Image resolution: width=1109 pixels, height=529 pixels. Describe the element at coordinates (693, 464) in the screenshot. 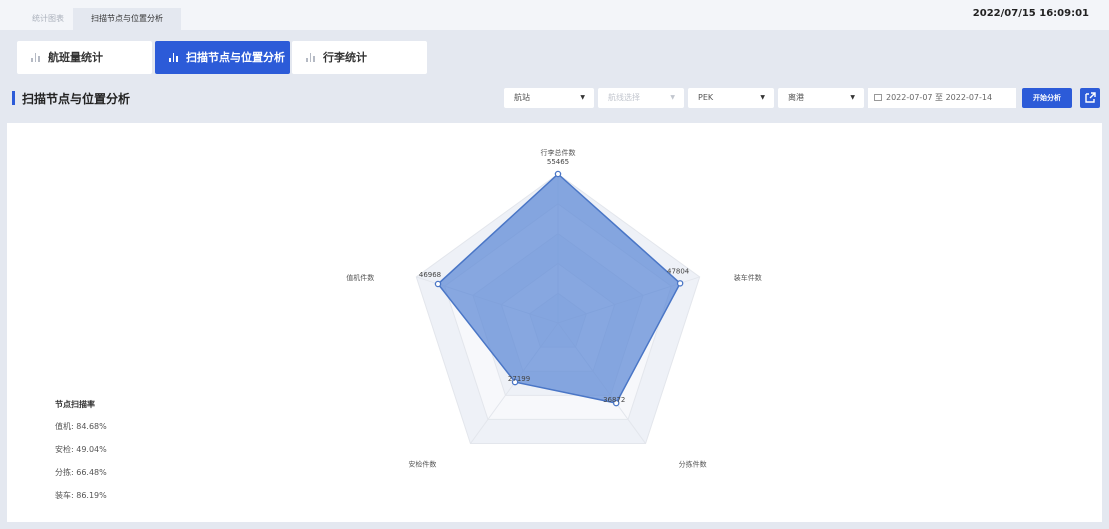

I see `radar-indicator-label: 分拣件数` at that location.